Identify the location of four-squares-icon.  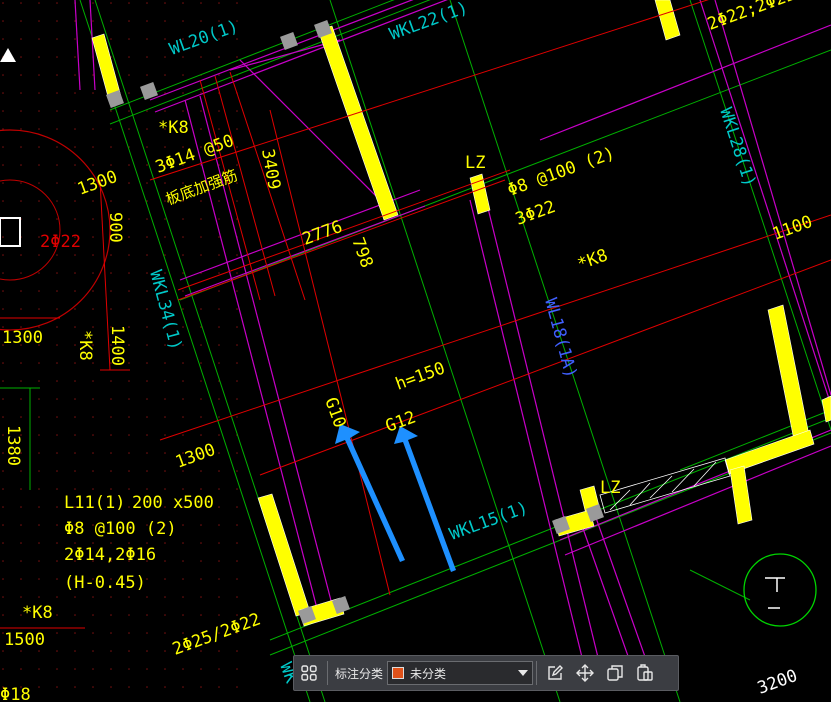
(309, 673).